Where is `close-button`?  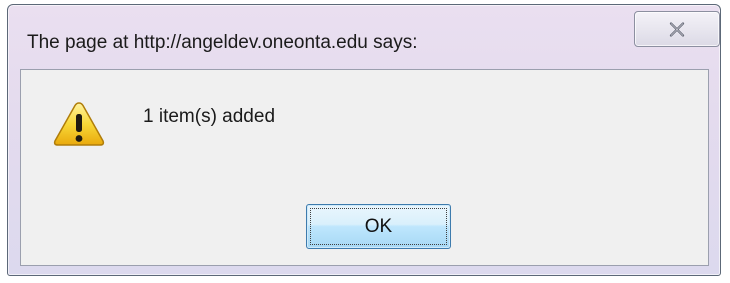
close-button is located at coordinates (677, 29).